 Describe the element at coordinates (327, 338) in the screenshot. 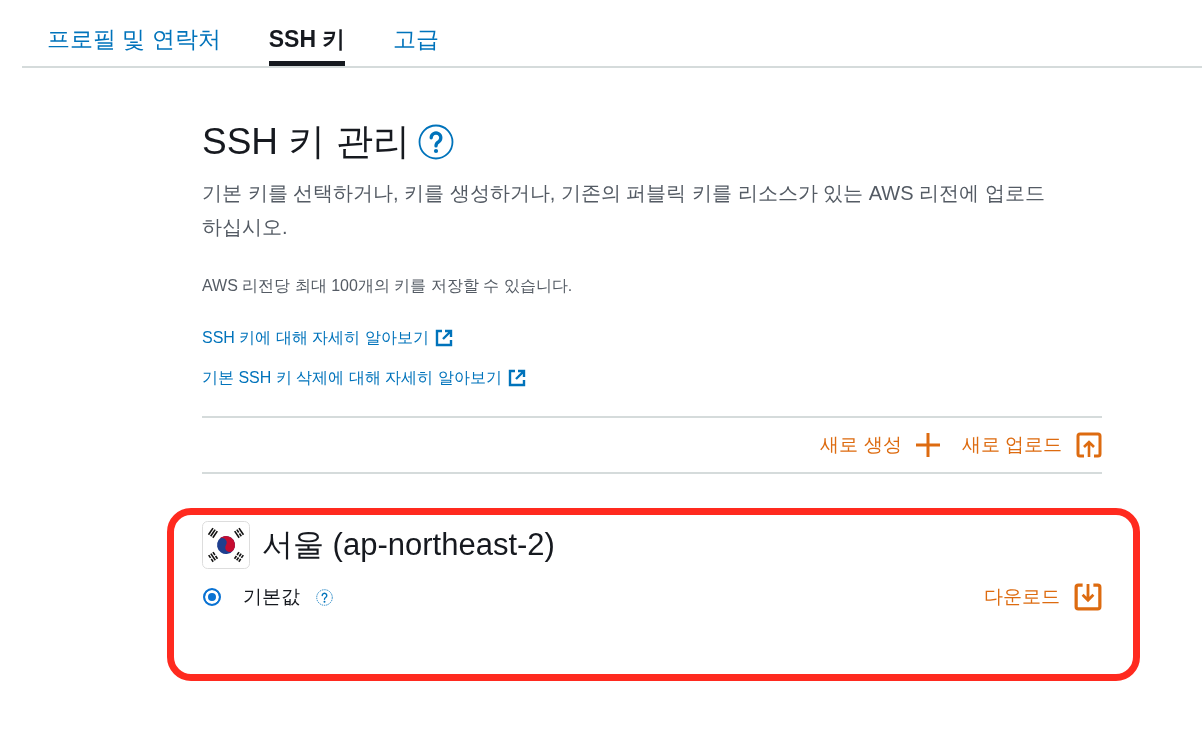

I see `help-link: SSH 키에 대해 자세히 알아보기` at that location.